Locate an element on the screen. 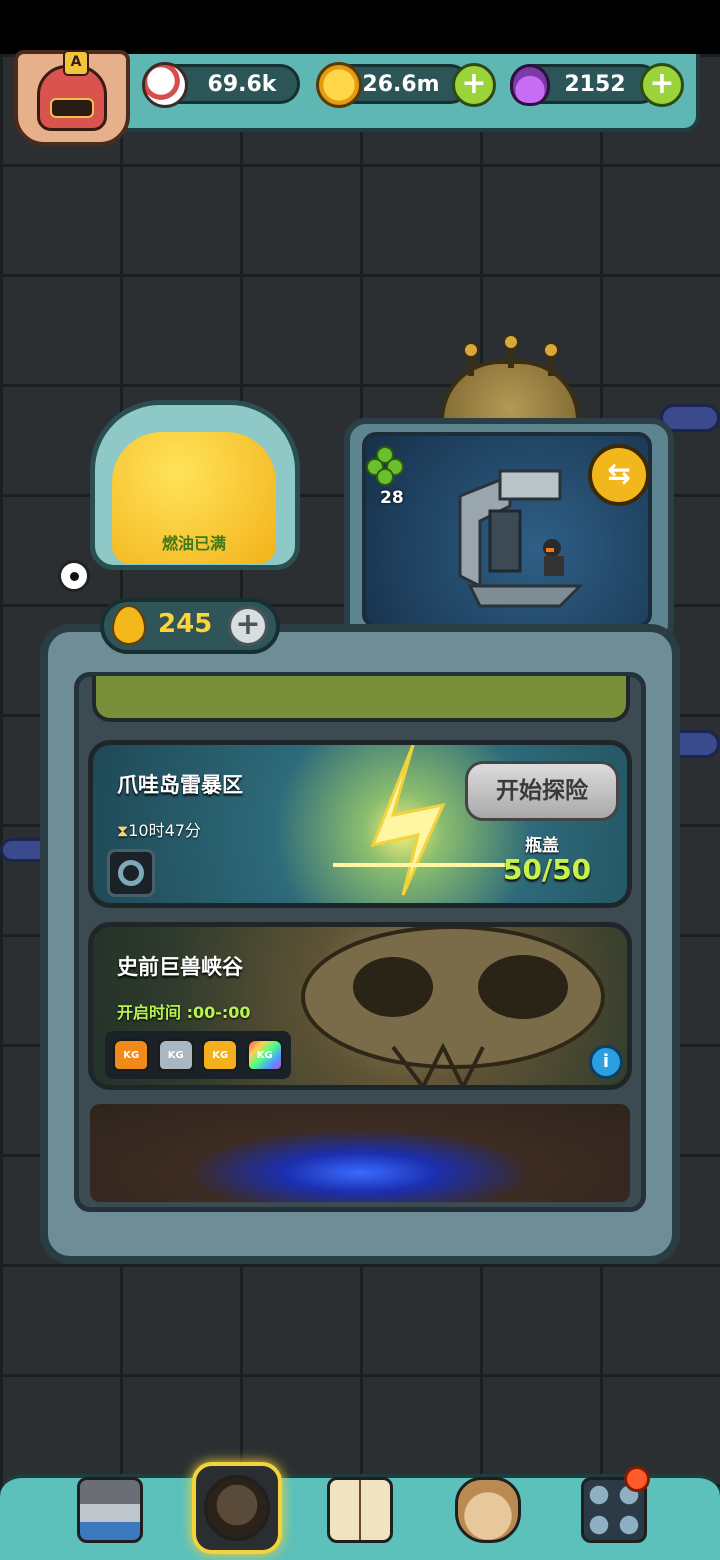  notification-dot is located at coordinates (637, 1479).